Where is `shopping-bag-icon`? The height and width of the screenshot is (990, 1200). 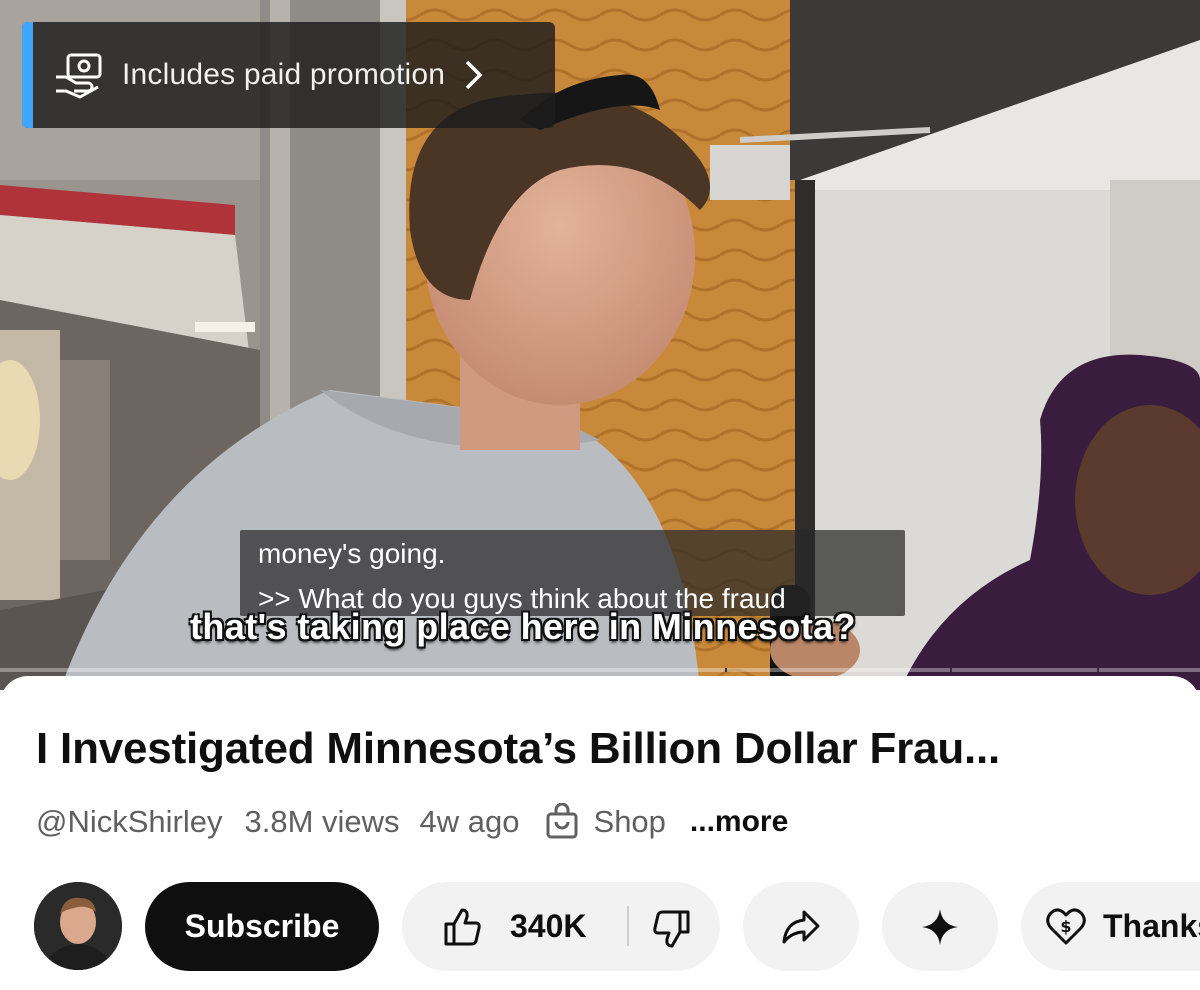 shopping-bag-icon is located at coordinates (562, 822).